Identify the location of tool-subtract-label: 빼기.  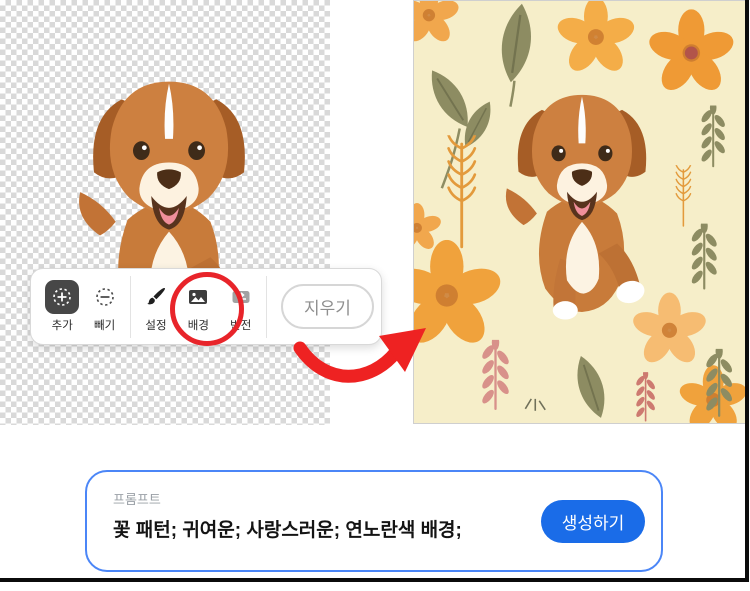
(105, 326).